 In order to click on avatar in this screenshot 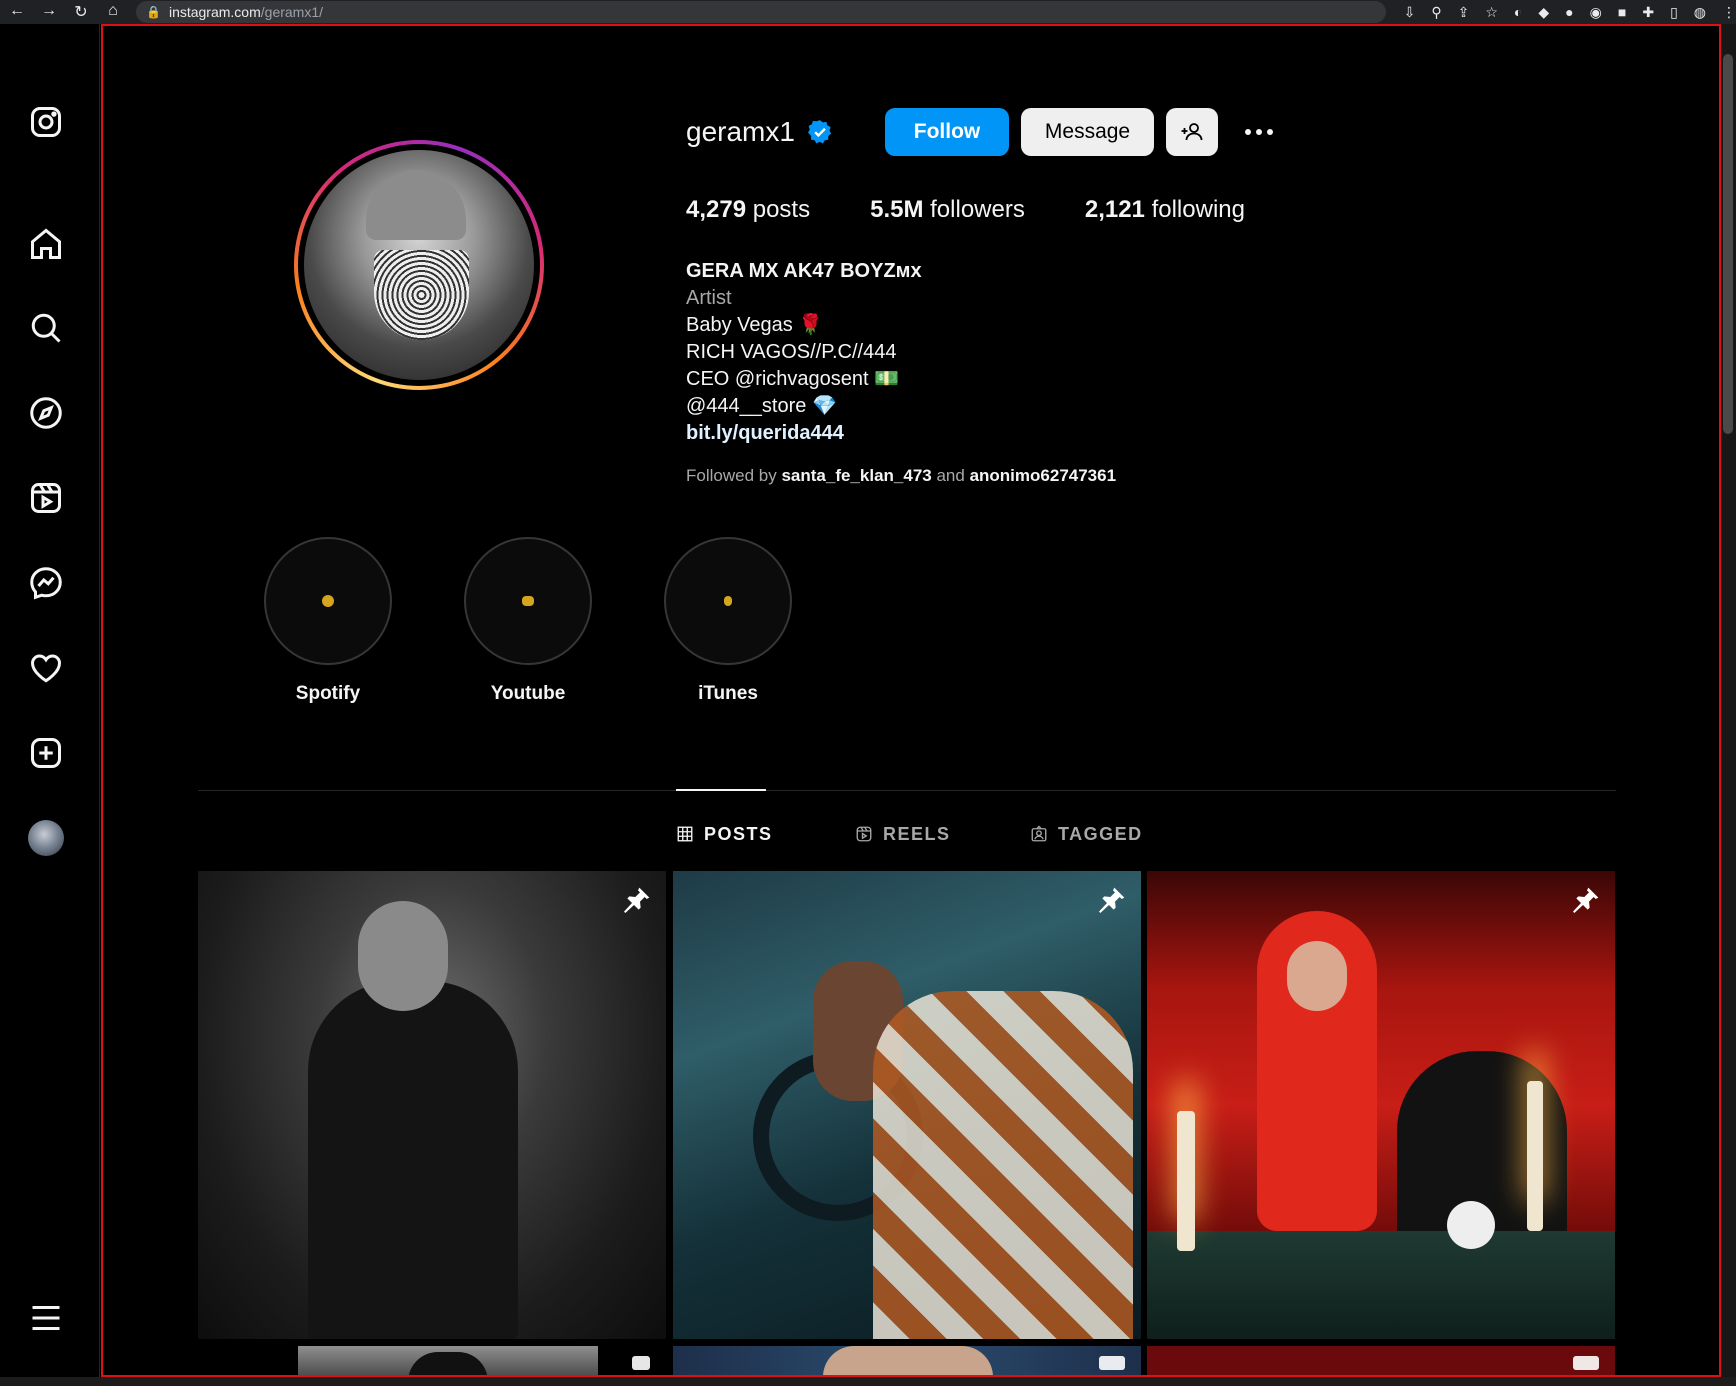, I will do `click(46, 838)`.